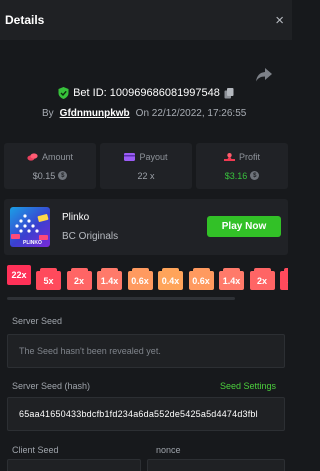 This screenshot has width=320, height=471. Describe the element at coordinates (153, 156) in the screenshot. I see `stat-label: Payout` at that location.